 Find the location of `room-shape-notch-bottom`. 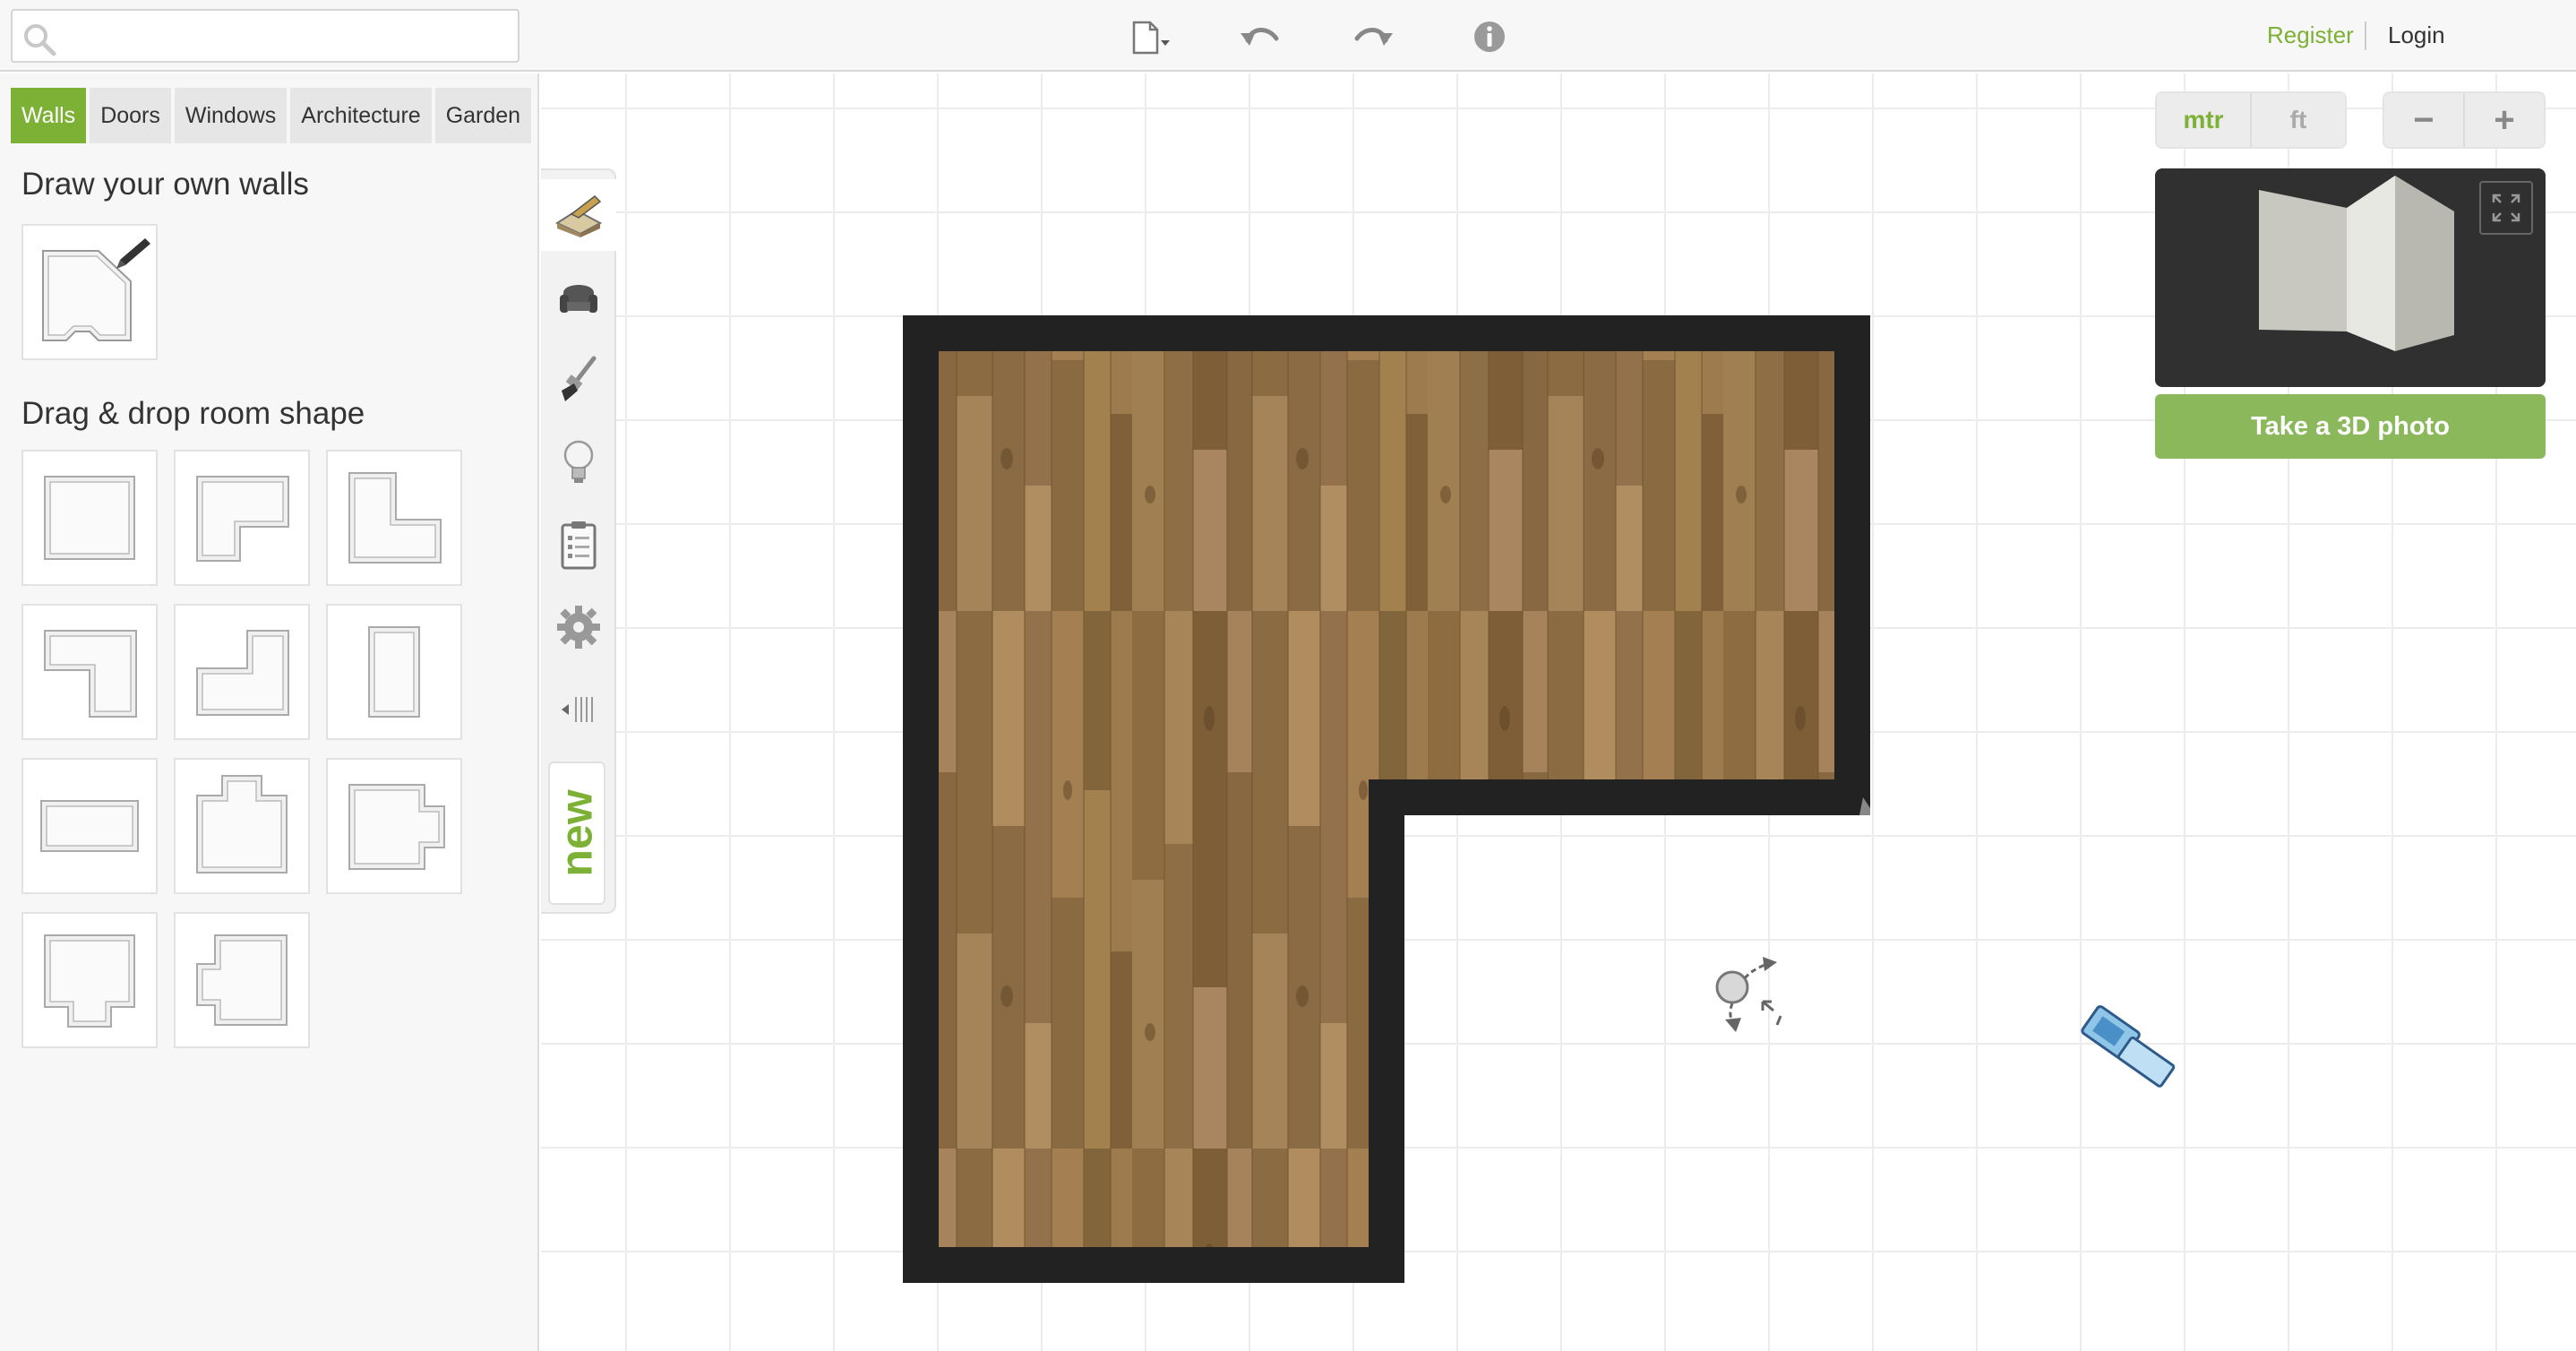

room-shape-notch-bottom is located at coordinates (89, 980).